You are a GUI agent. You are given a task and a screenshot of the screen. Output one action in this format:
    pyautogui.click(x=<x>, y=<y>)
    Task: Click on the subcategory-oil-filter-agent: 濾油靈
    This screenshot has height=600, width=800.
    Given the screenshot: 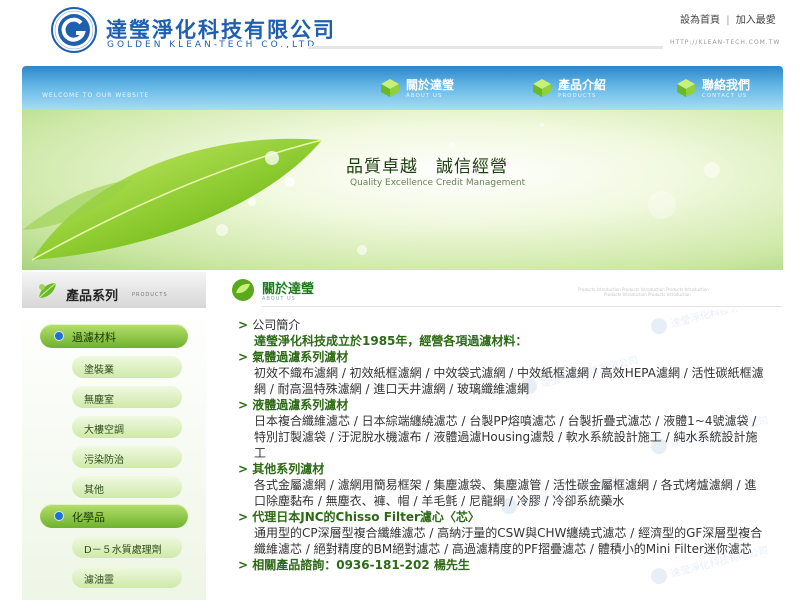 What is the action you would take?
    pyautogui.click(x=127, y=577)
    